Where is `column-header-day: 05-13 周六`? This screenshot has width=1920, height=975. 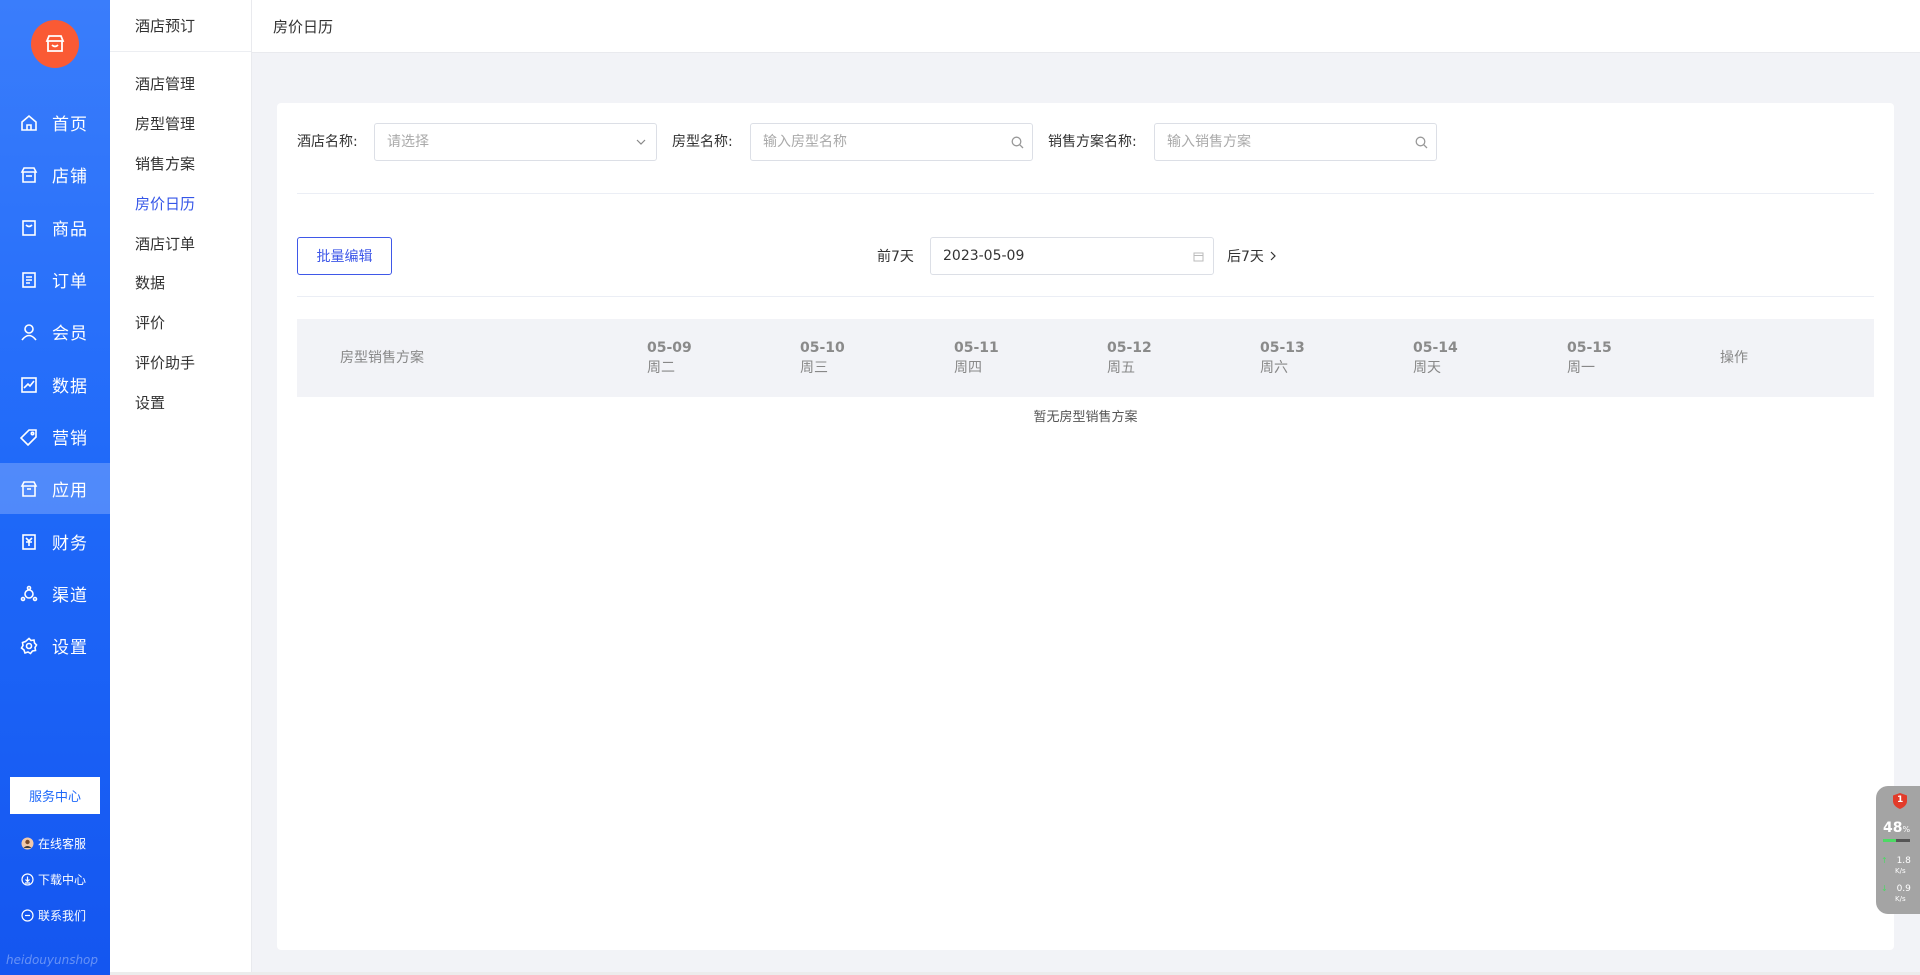 column-header-day: 05-13 周六 is located at coordinates (1282, 358).